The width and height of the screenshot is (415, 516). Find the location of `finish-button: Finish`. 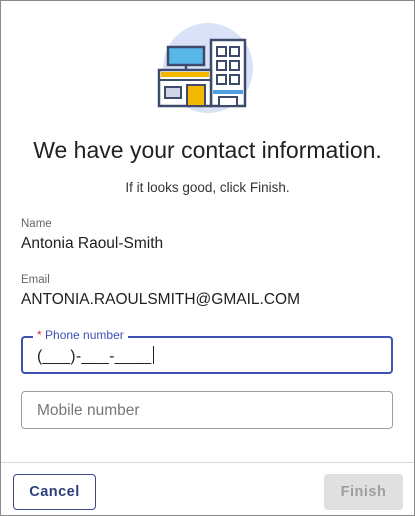

finish-button: Finish is located at coordinates (363, 492).